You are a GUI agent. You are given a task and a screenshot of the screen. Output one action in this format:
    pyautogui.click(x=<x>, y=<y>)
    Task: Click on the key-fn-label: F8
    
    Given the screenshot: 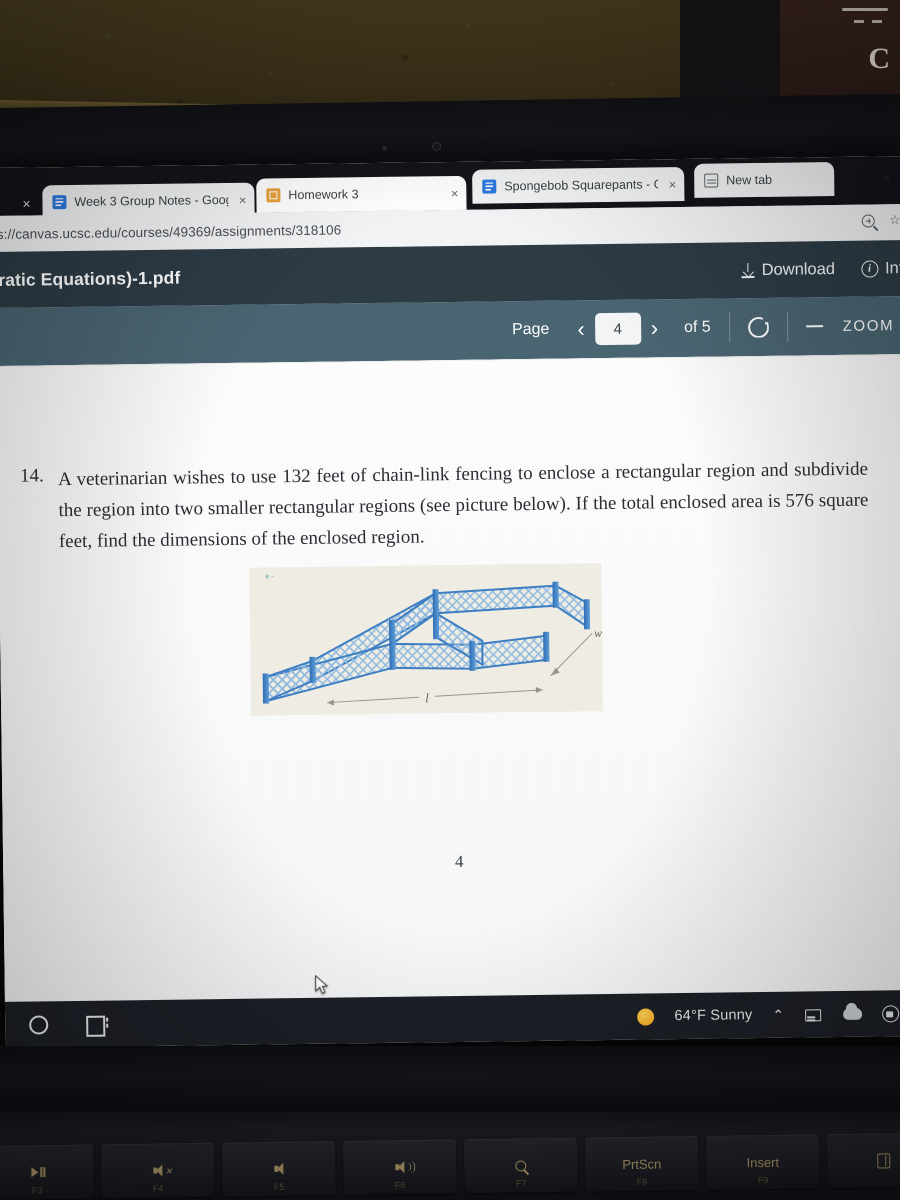 What is the action you would take?
    pyautogui.click(x=642, y=1181)
    